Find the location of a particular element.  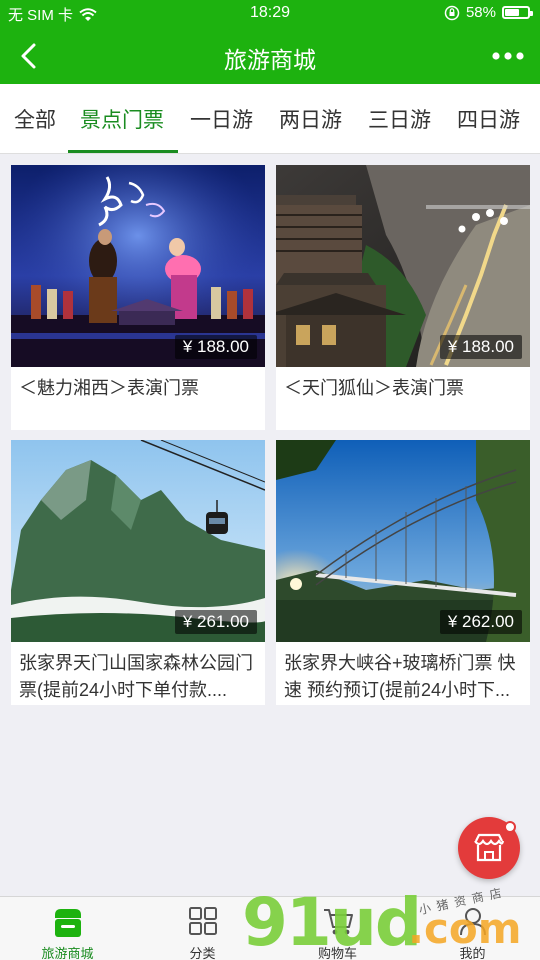

tab-scenic-tickets: 景点门票 is located at coordinates (122, 119).